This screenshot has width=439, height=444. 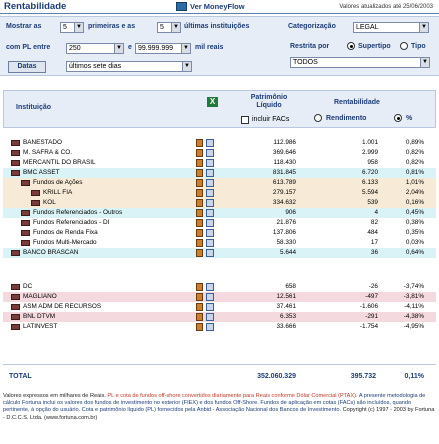 What do you see at coordinates (49, 203) in the screenshot?
I see `institution-name: KOL` at bounding box center [49, 203].